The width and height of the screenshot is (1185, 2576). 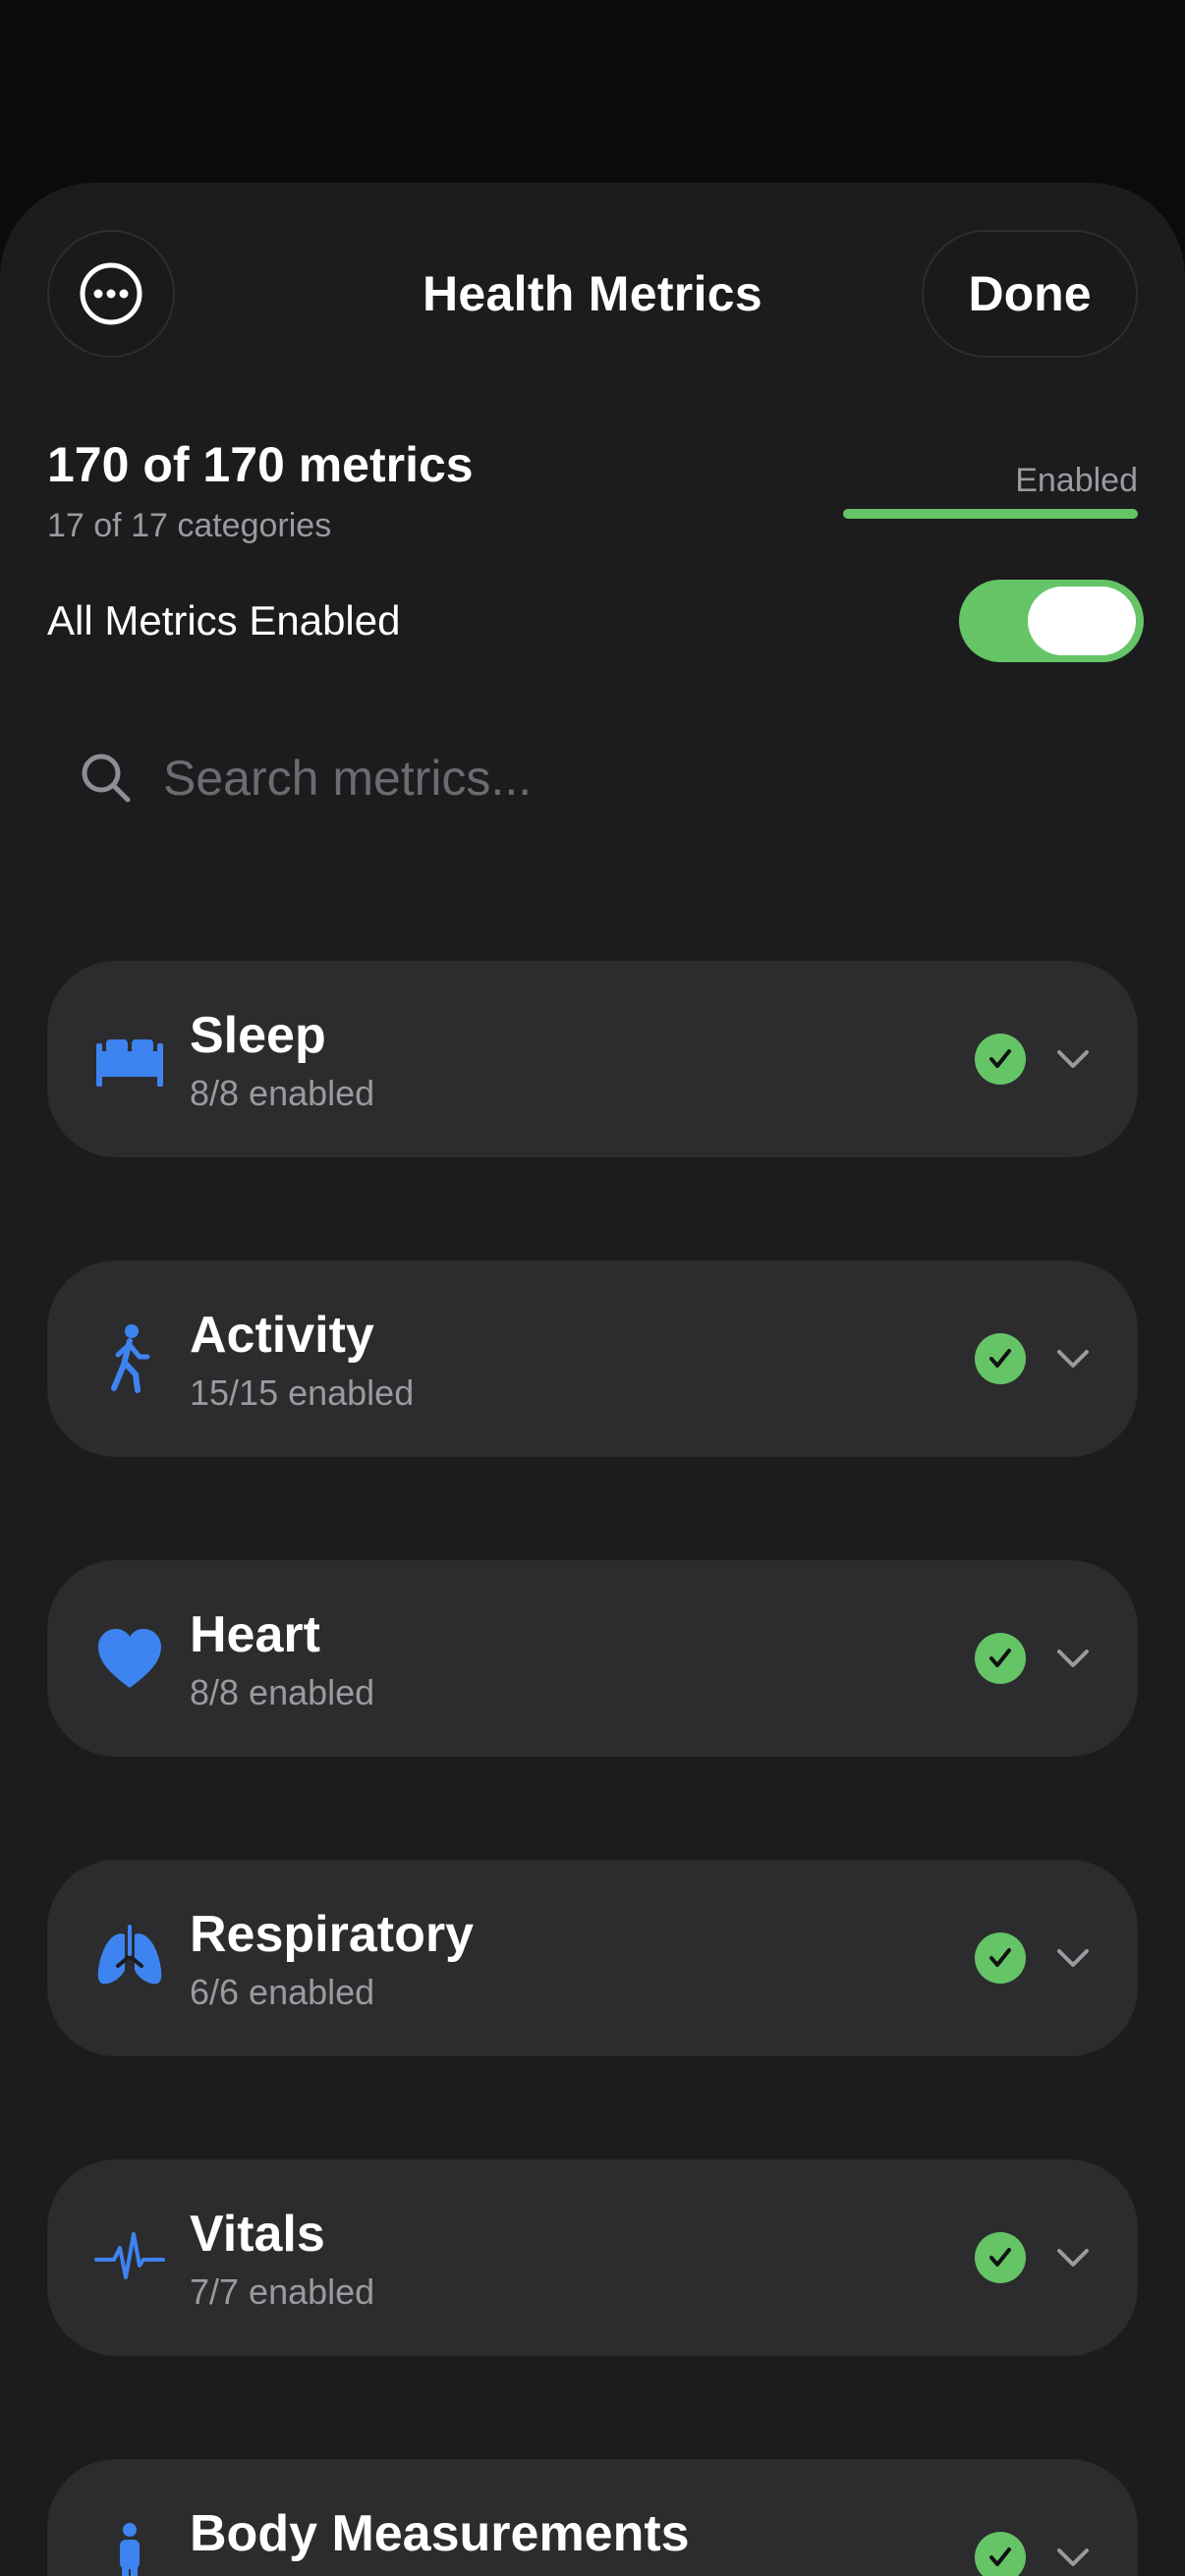 I want to click on all-metrics-label: All Metrics Enabled, so click(x=224, y=620).